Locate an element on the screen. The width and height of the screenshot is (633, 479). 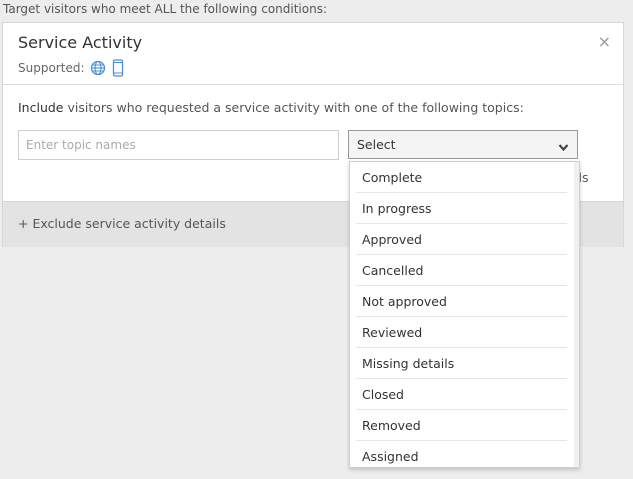
dropdown-option: Complete is located at coordinates (461, 177).